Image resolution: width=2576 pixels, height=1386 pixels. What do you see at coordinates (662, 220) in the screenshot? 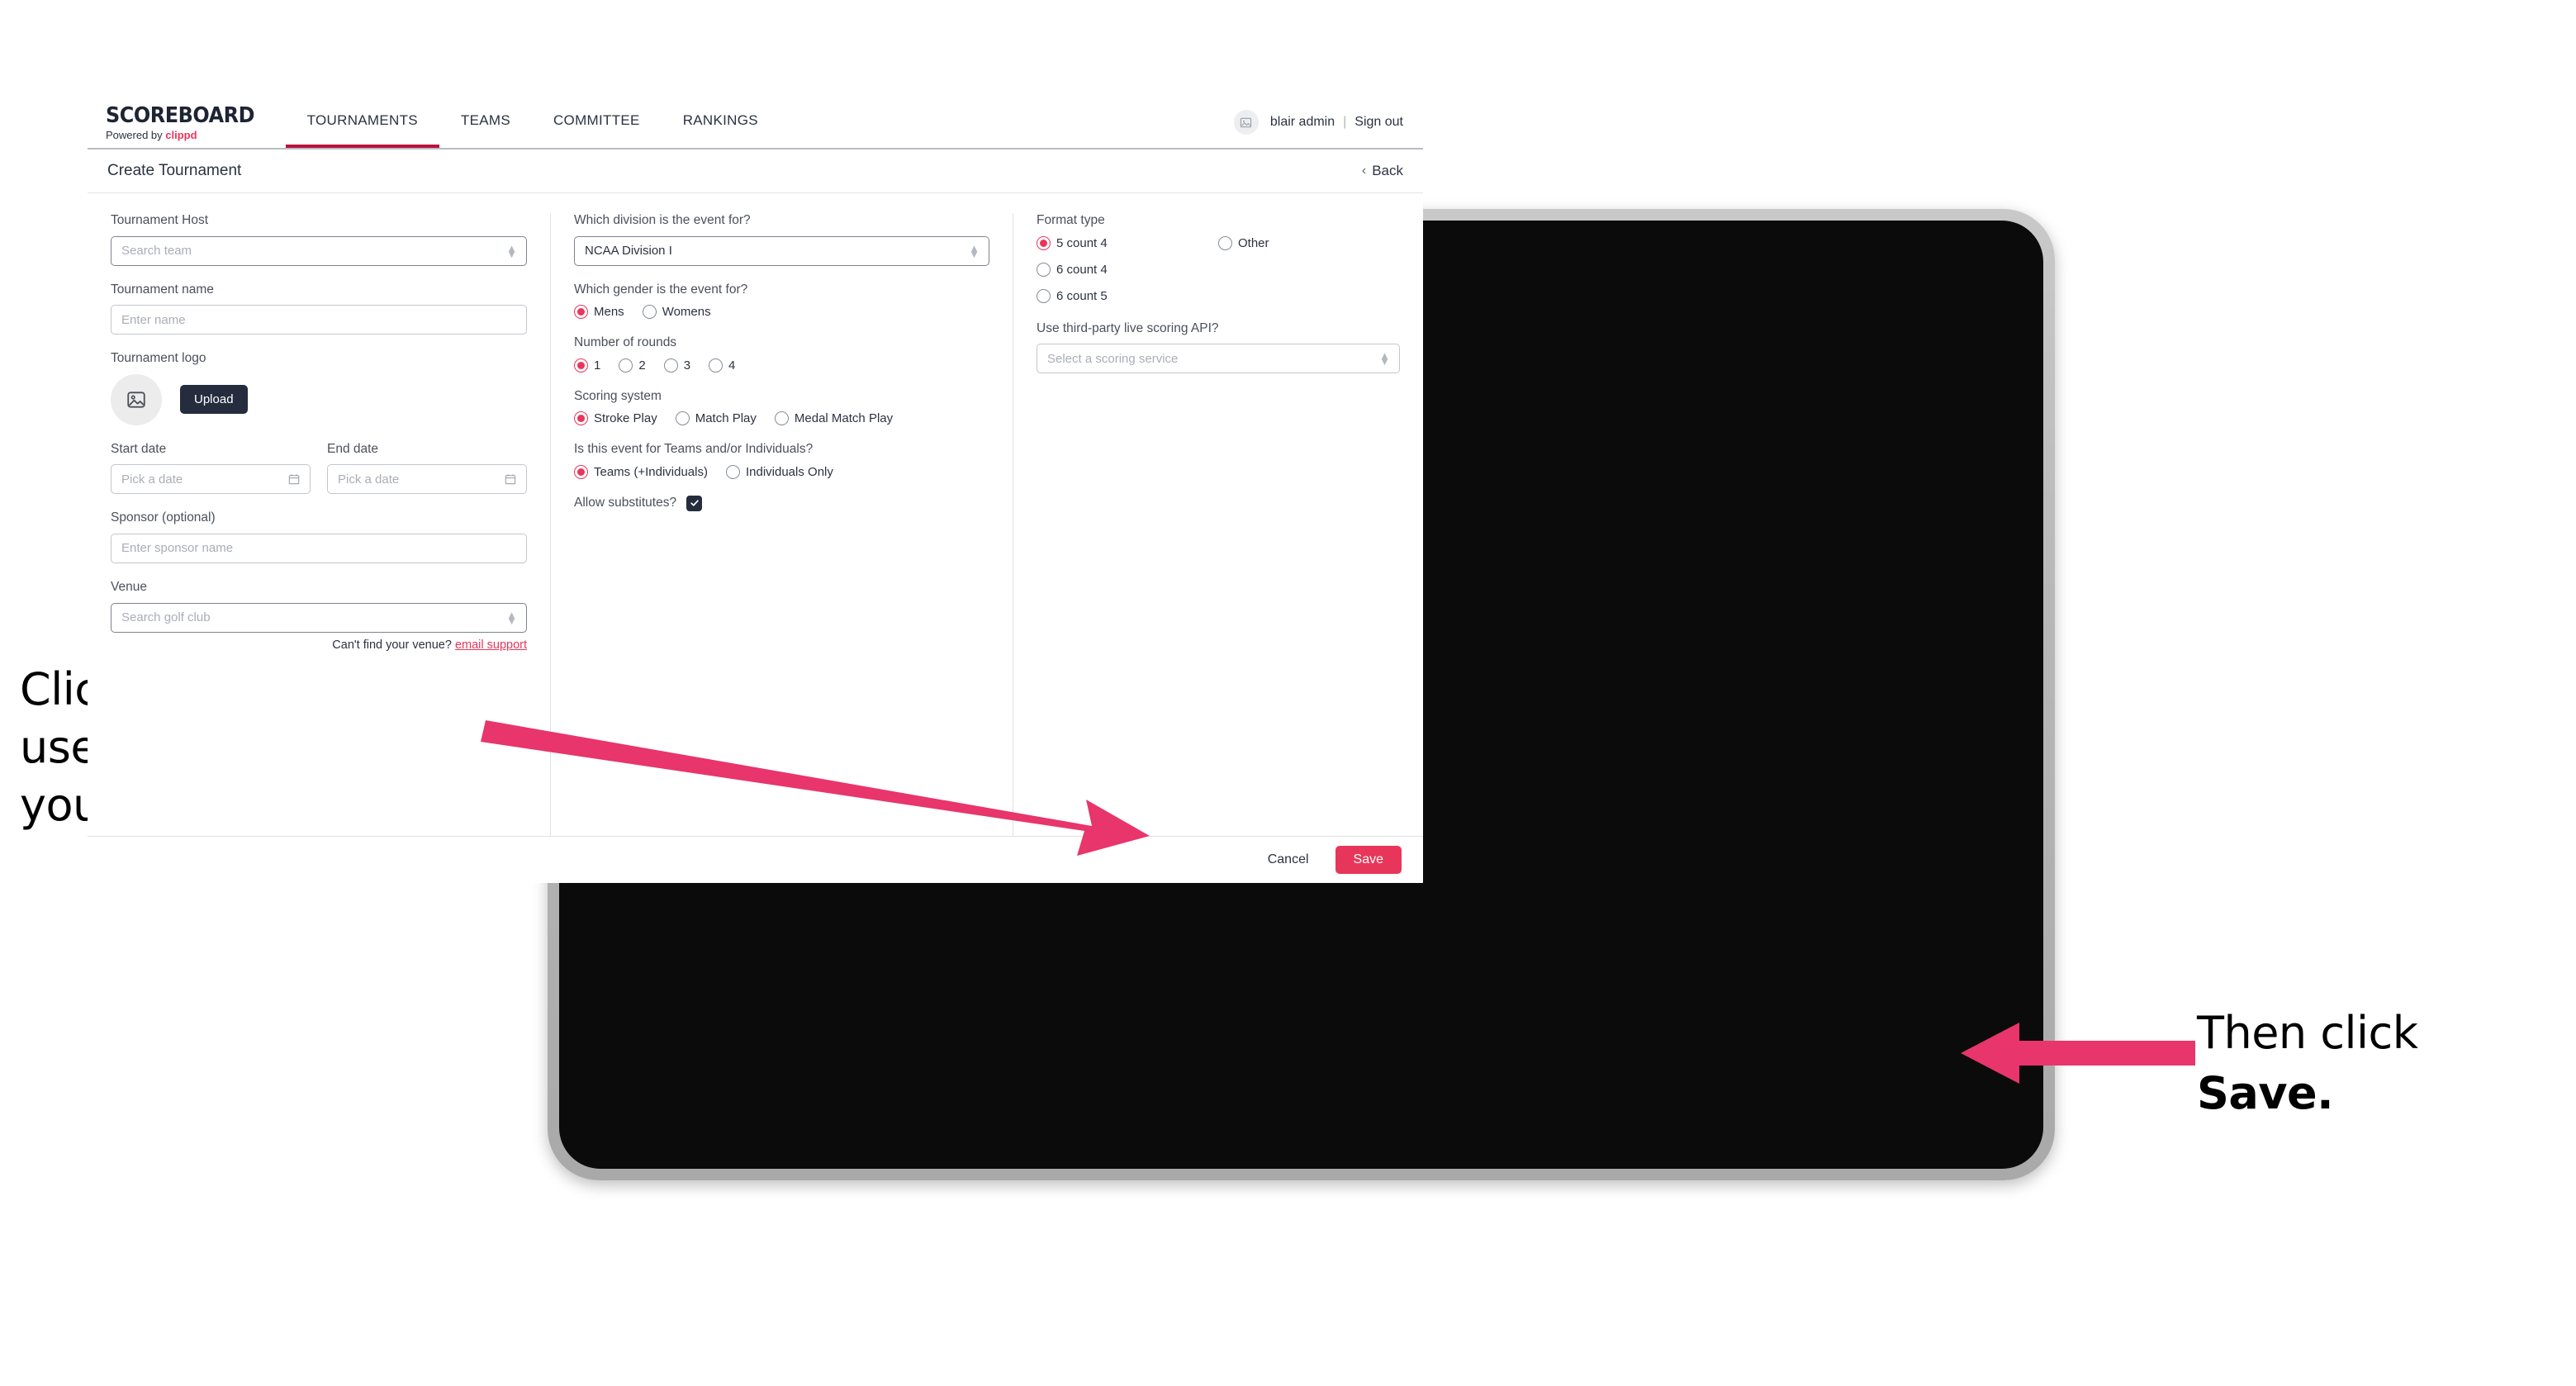
I see `label-division: Which division is the event for?` at bounding box center [662, 220].